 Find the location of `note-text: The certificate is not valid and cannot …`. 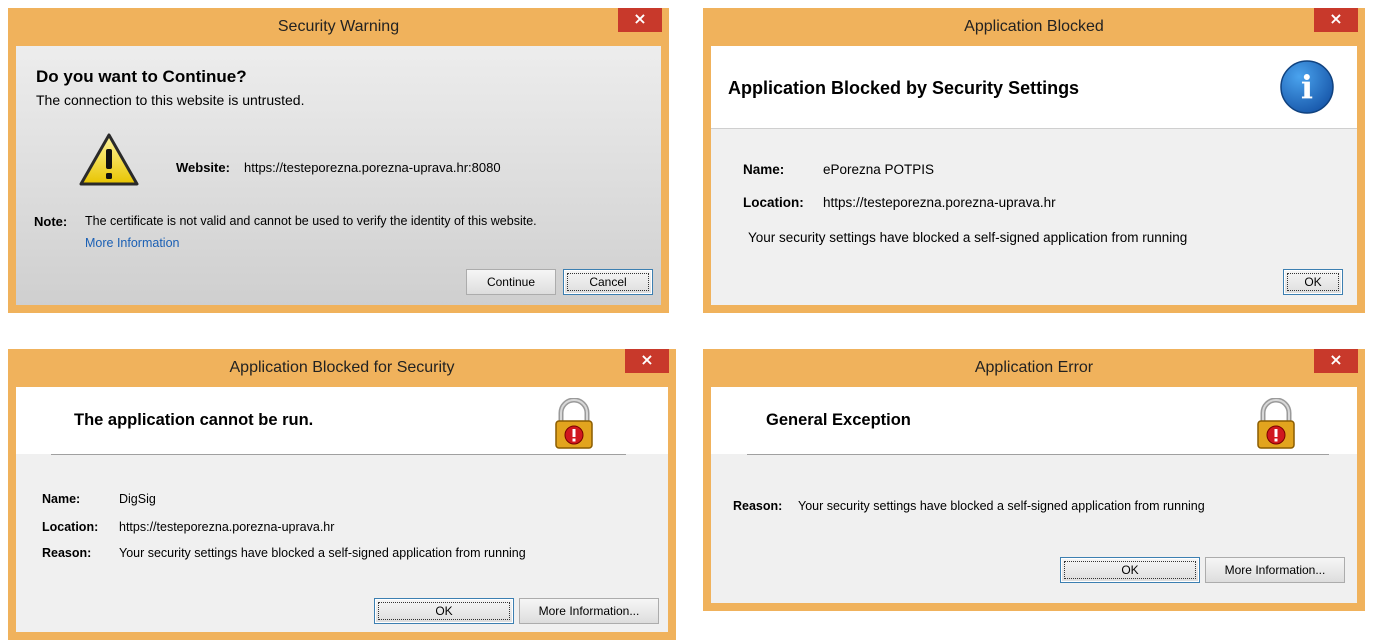

note-text: The certificate is not valid and cannot … is located at coordinates (311, 221).